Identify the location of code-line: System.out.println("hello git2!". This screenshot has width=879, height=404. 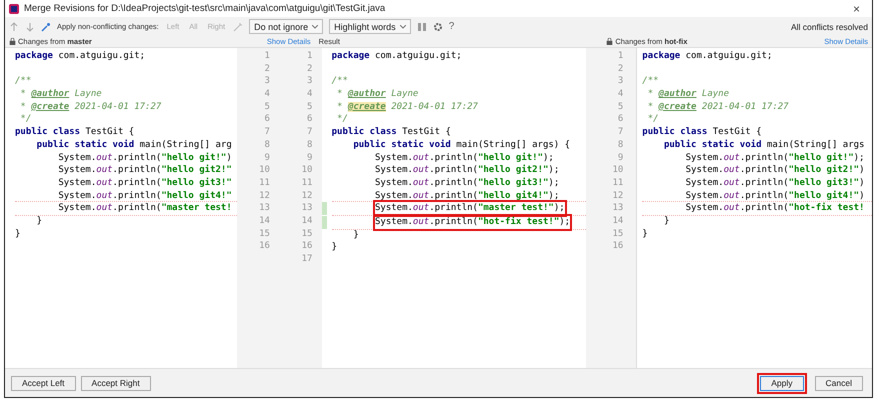
(145, 171).